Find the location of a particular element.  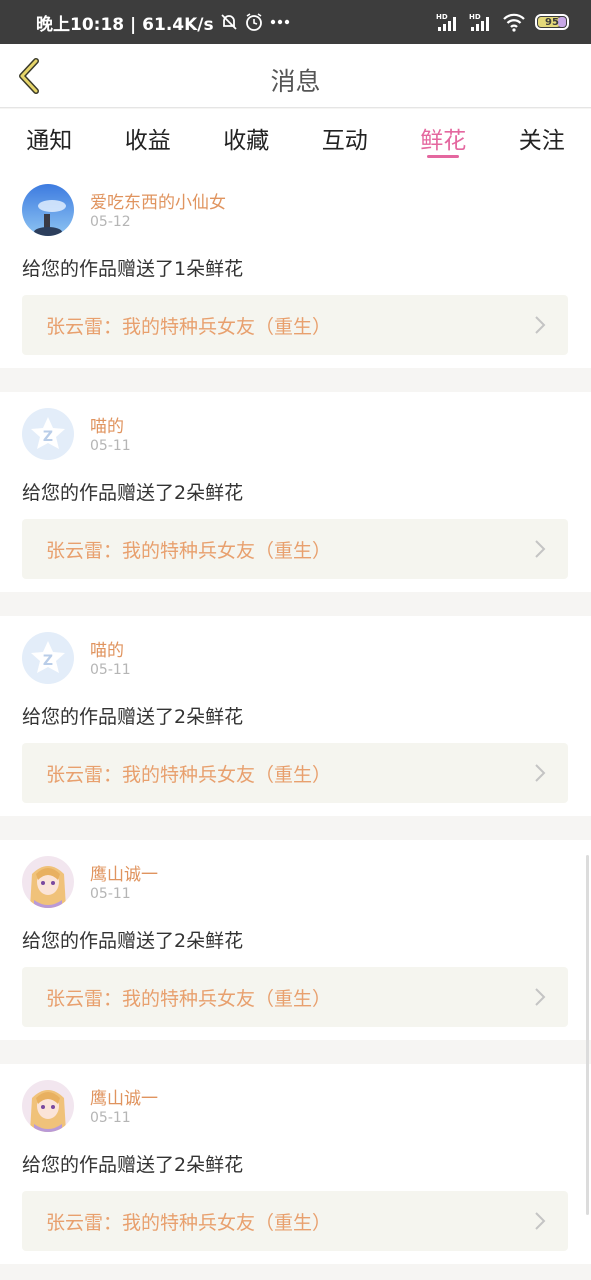

page-title: 消息 is located at coordinates (295, 81).